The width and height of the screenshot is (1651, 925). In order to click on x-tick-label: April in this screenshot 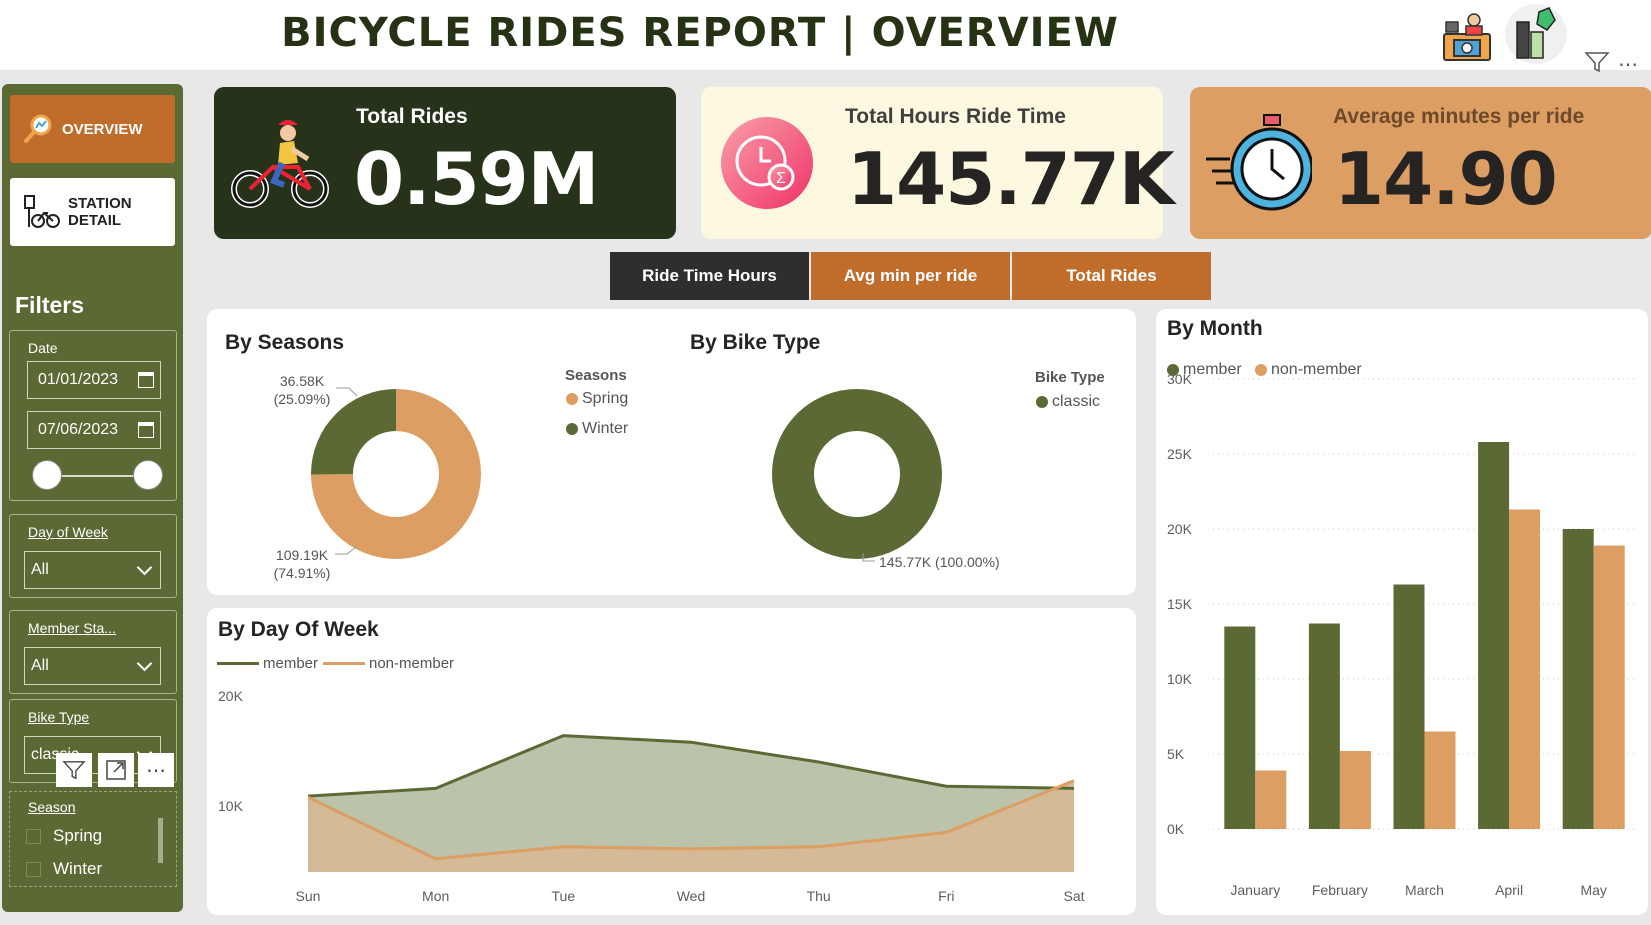, I will do `click(1509, 890)`.